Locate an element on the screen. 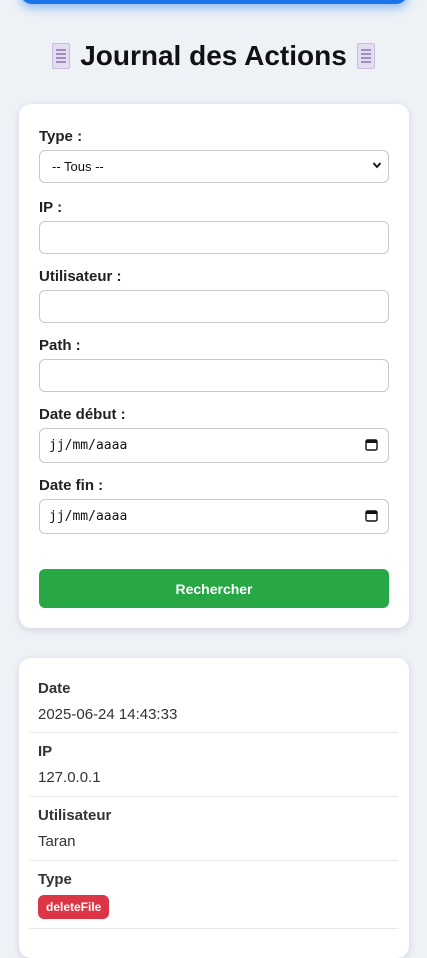 This screenshot has width=427, height=958. path-label: Path : is located at coordinates (60, 345).